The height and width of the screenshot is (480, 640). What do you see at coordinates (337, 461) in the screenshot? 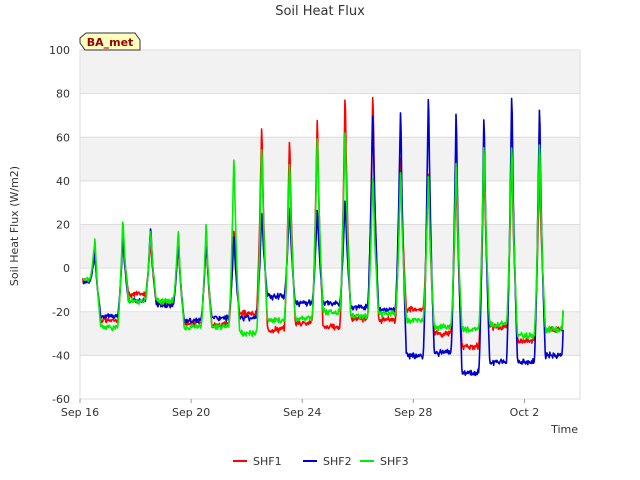
I see `legend-label: SHF2` at bounding box center [337, 461].